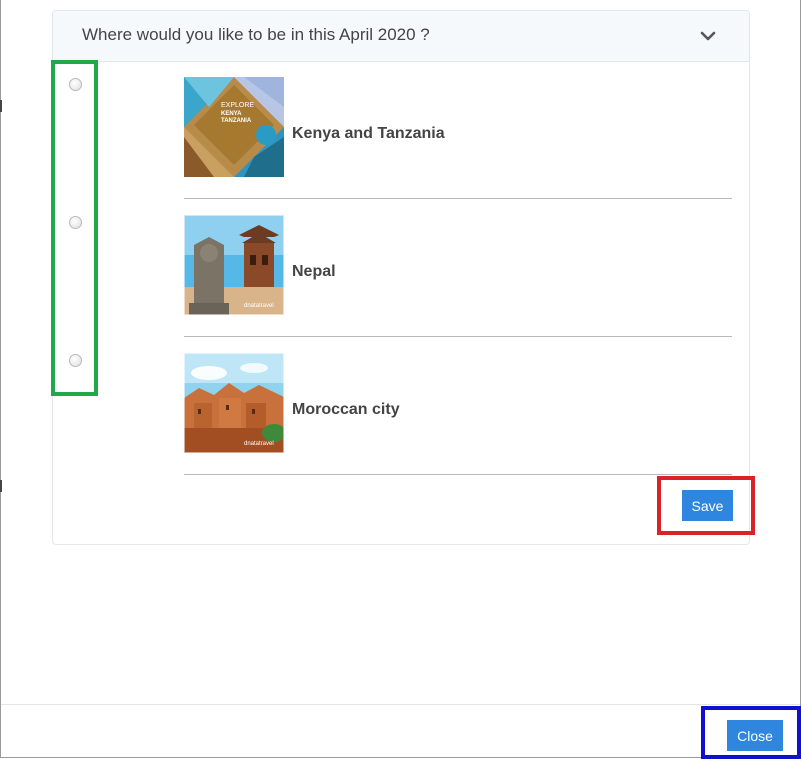 The image size is (801, 759). What do you see at coordinates (236, 121) in the screenshot?
I see `svg-text: TANZANIA` at bounding box center [236, 121].